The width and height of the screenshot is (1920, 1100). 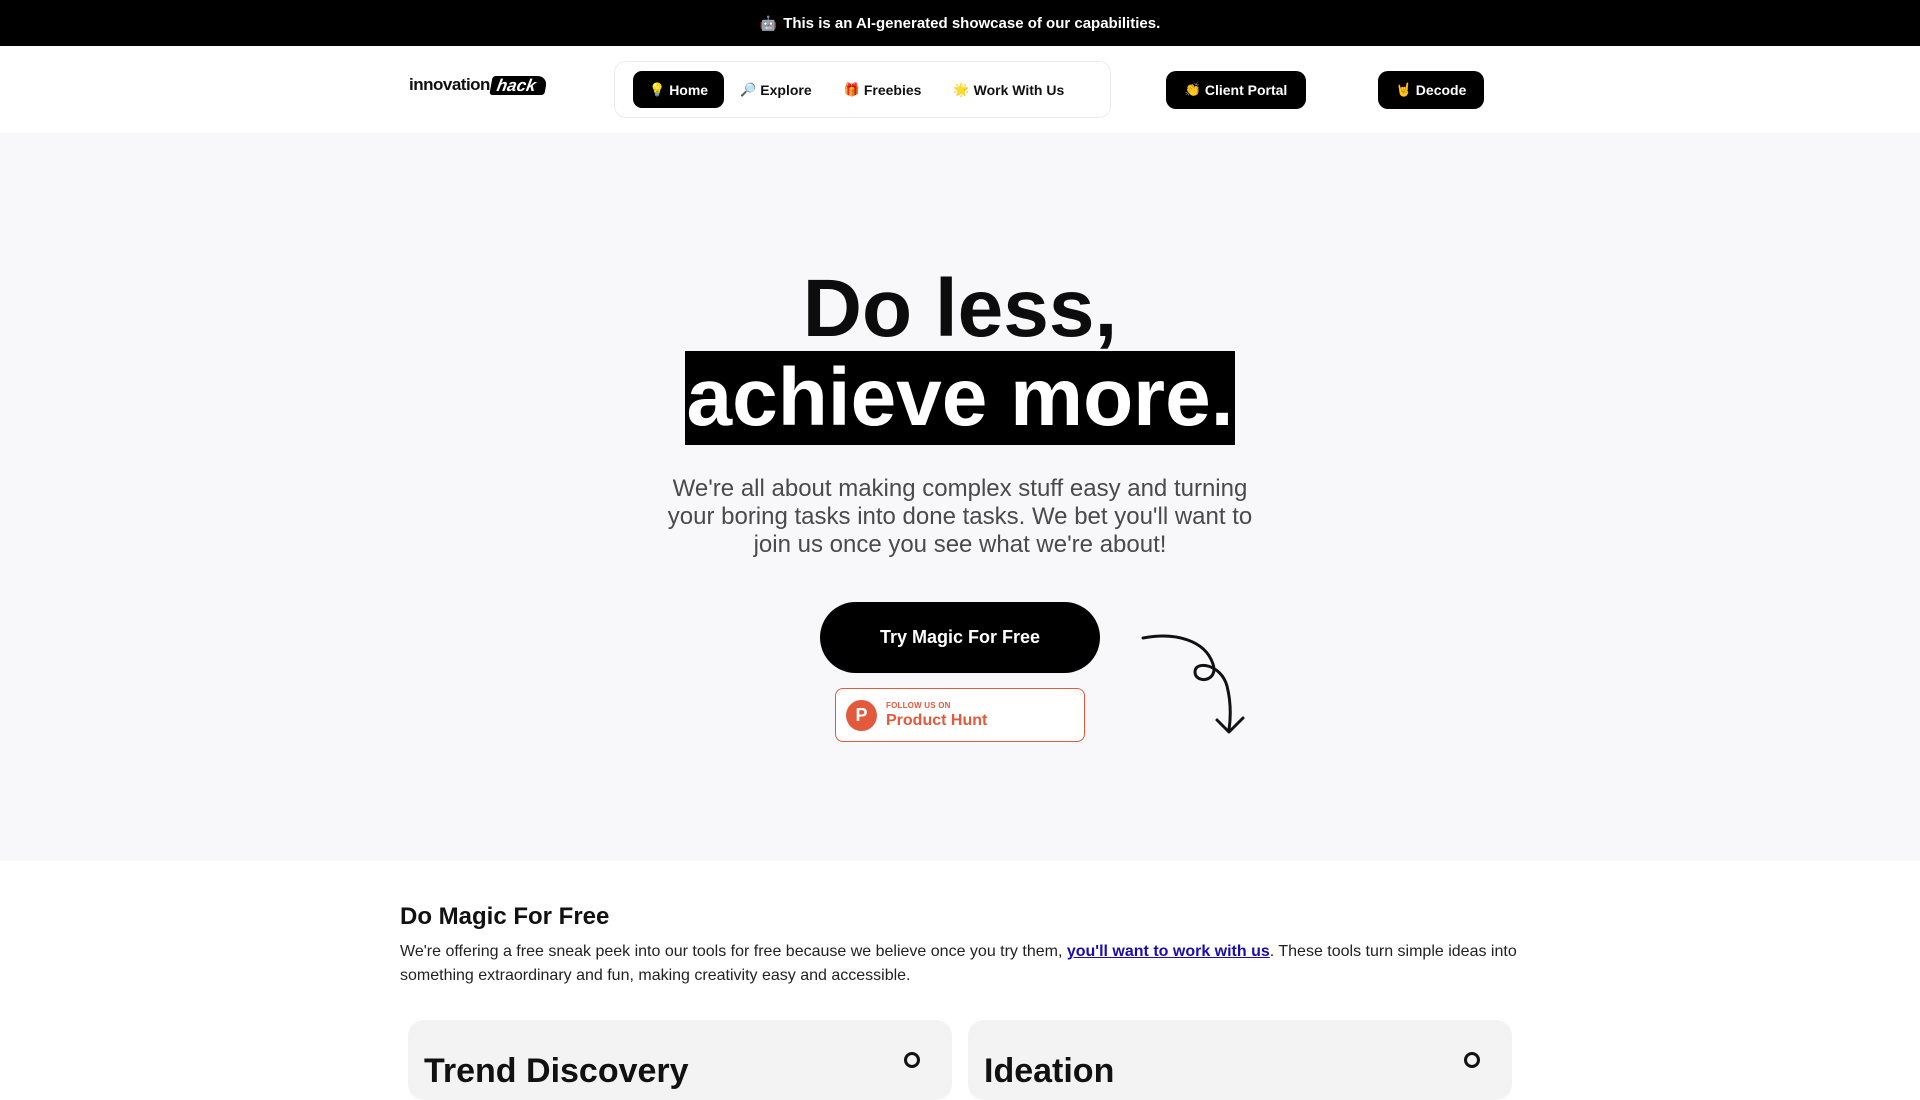 I want to click on hero-headline-line2: achieve more., so click(x=960, y=398).